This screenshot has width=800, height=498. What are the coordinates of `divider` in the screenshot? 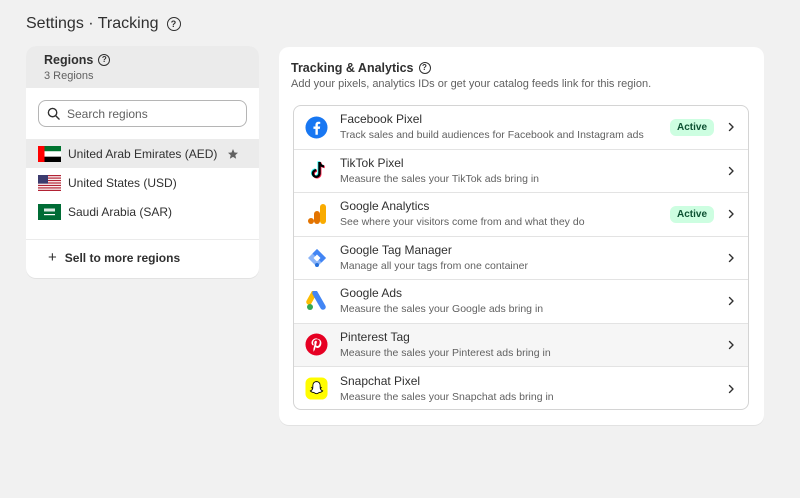 It's located at (142, 239).